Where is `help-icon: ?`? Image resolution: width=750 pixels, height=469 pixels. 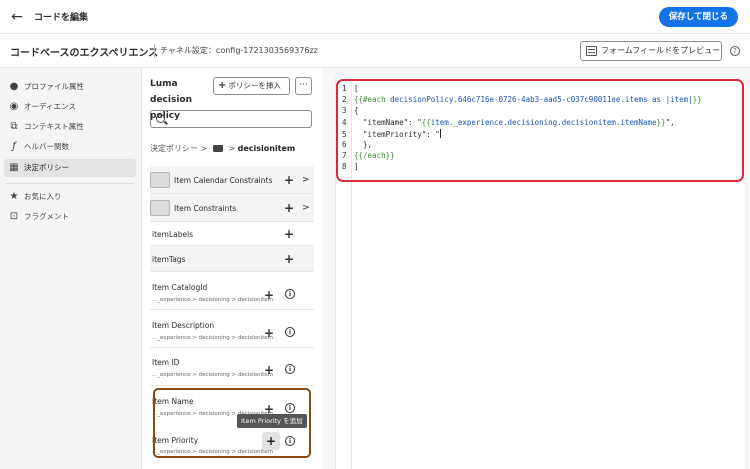
help-icon: ? is located at coordinates (735, 51).